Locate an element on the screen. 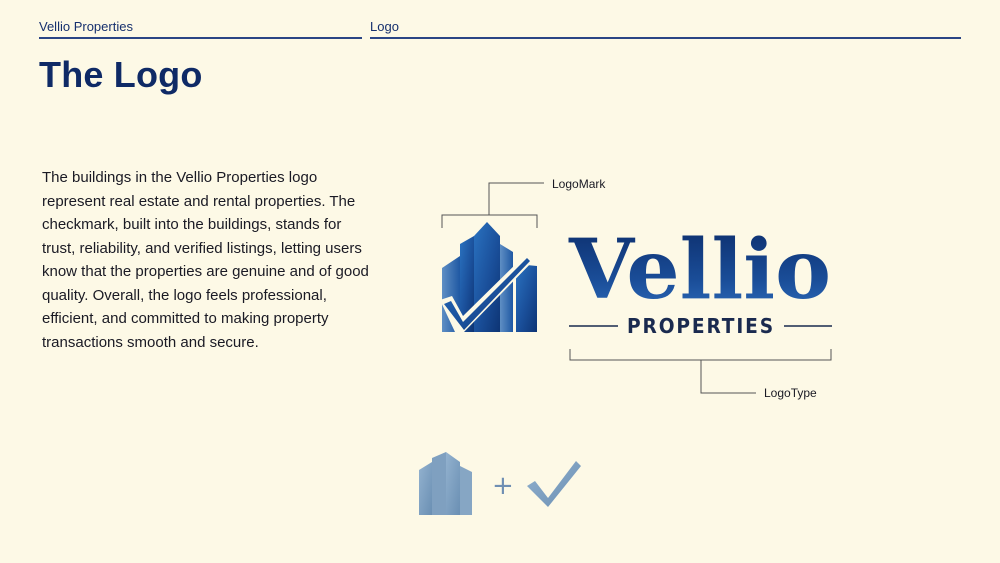 The width and height of the screenshot is (1000, 563). logo-mark is located at coordinates (488, 277).